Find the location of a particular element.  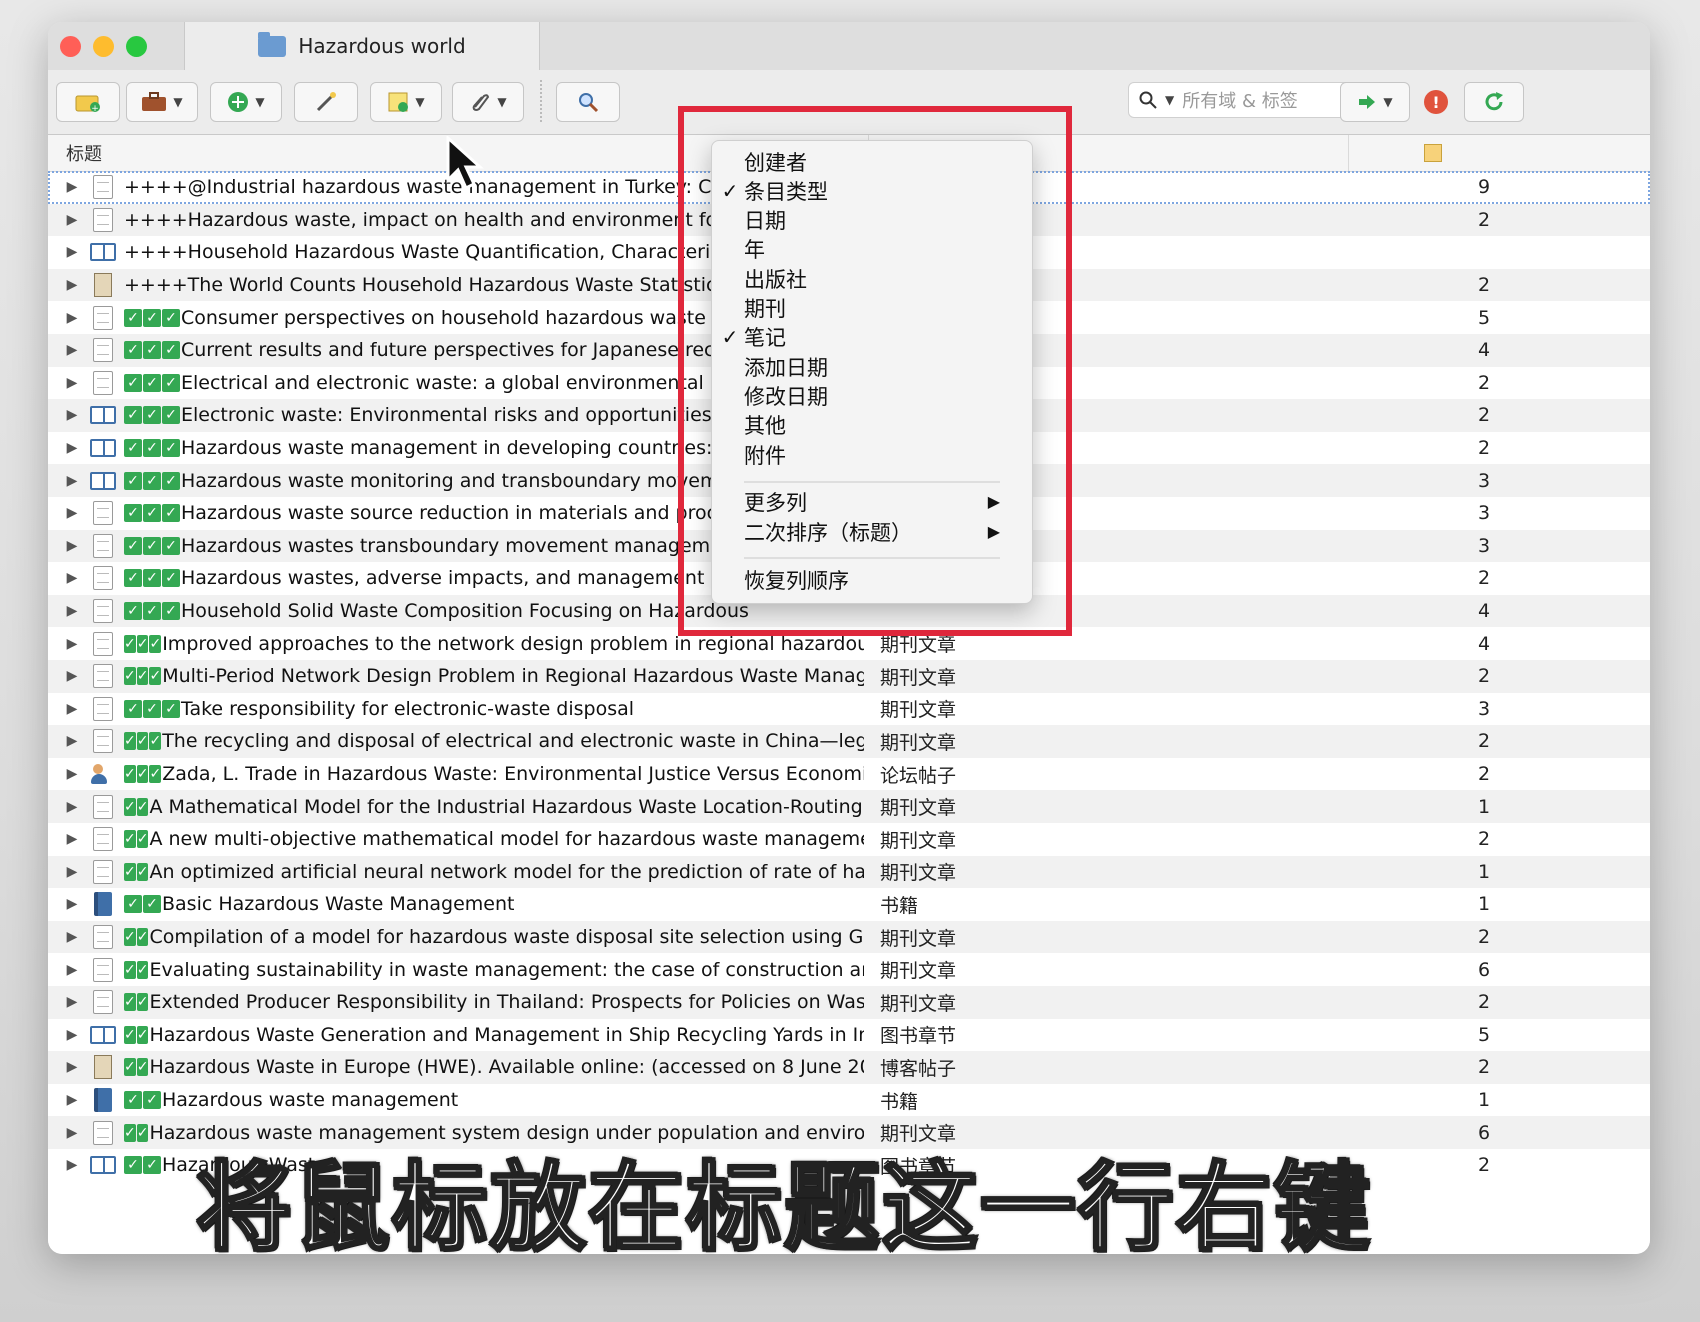

new-collection-button: + is located at coordinates (88, 102).